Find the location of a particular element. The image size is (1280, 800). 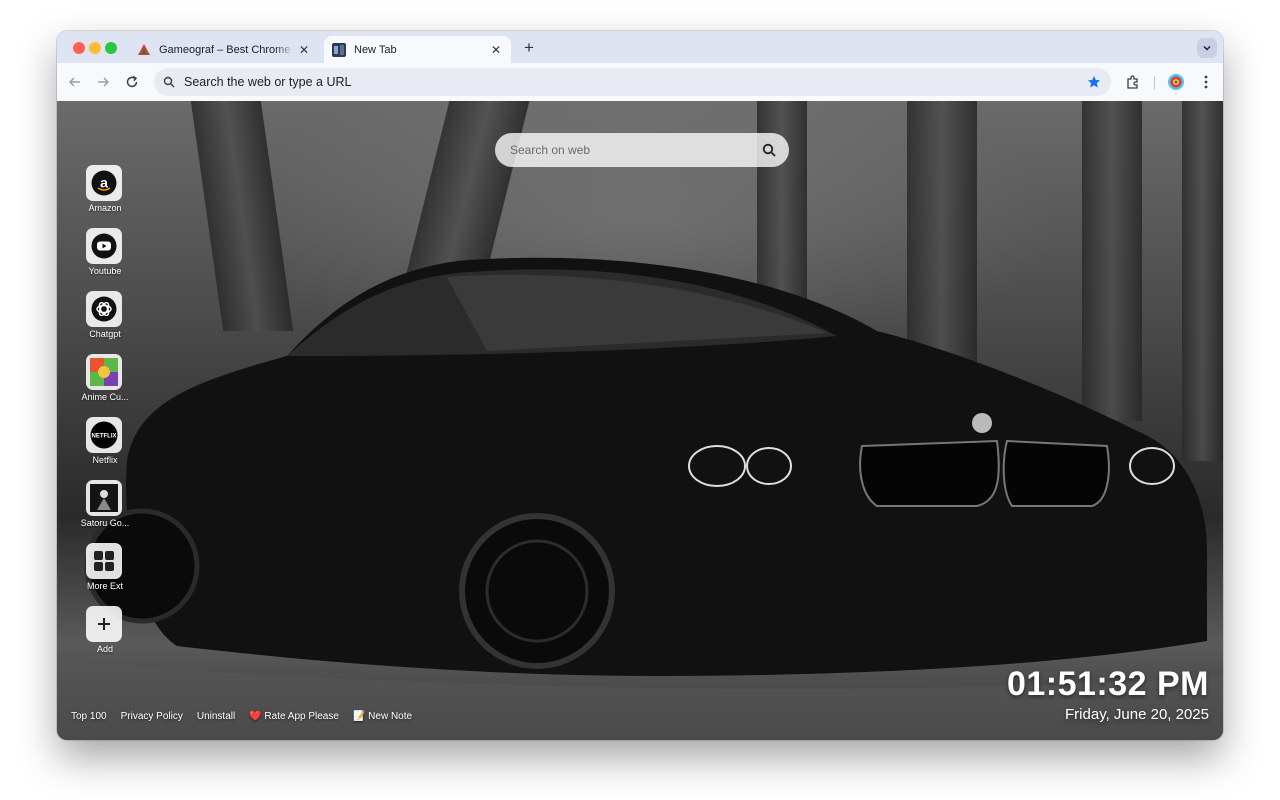

avatar is located at coordinates (1176, 82).